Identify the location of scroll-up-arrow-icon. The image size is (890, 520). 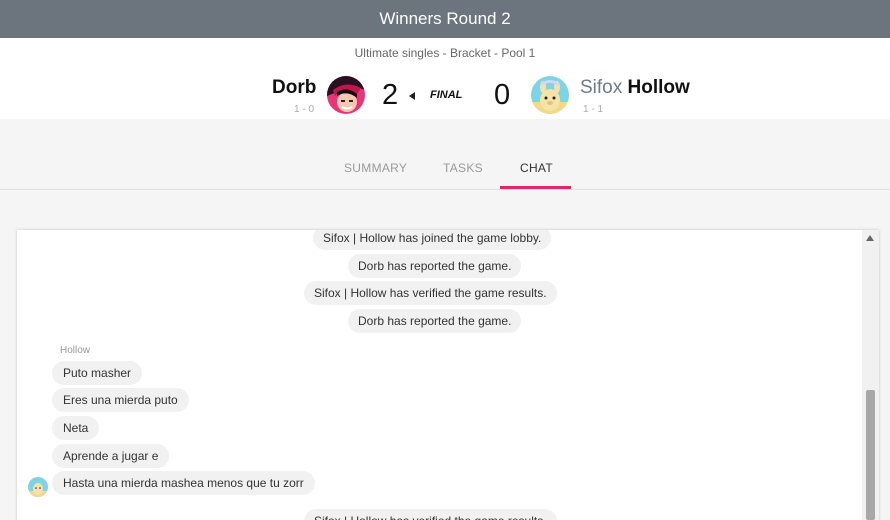
(870, 238).